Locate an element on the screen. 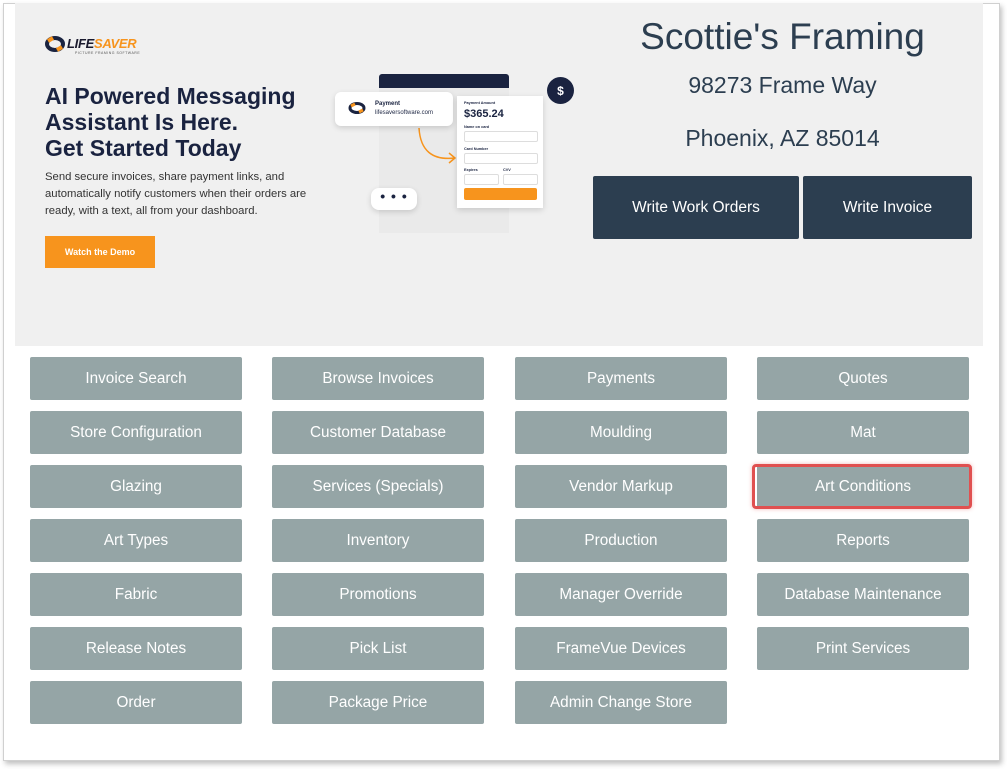  vendor-markup-button: Vendor Markup is located at coordinates (621, 486).